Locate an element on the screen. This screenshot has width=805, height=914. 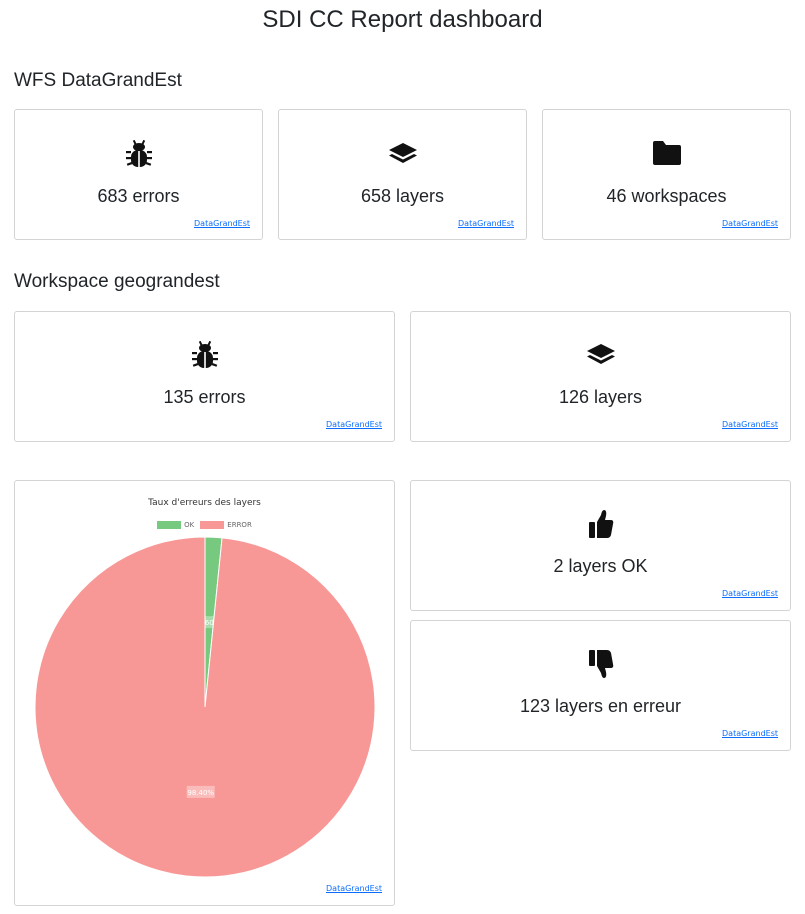
stat-text: 123 layers en erreur is located at coordinates (600, 706).